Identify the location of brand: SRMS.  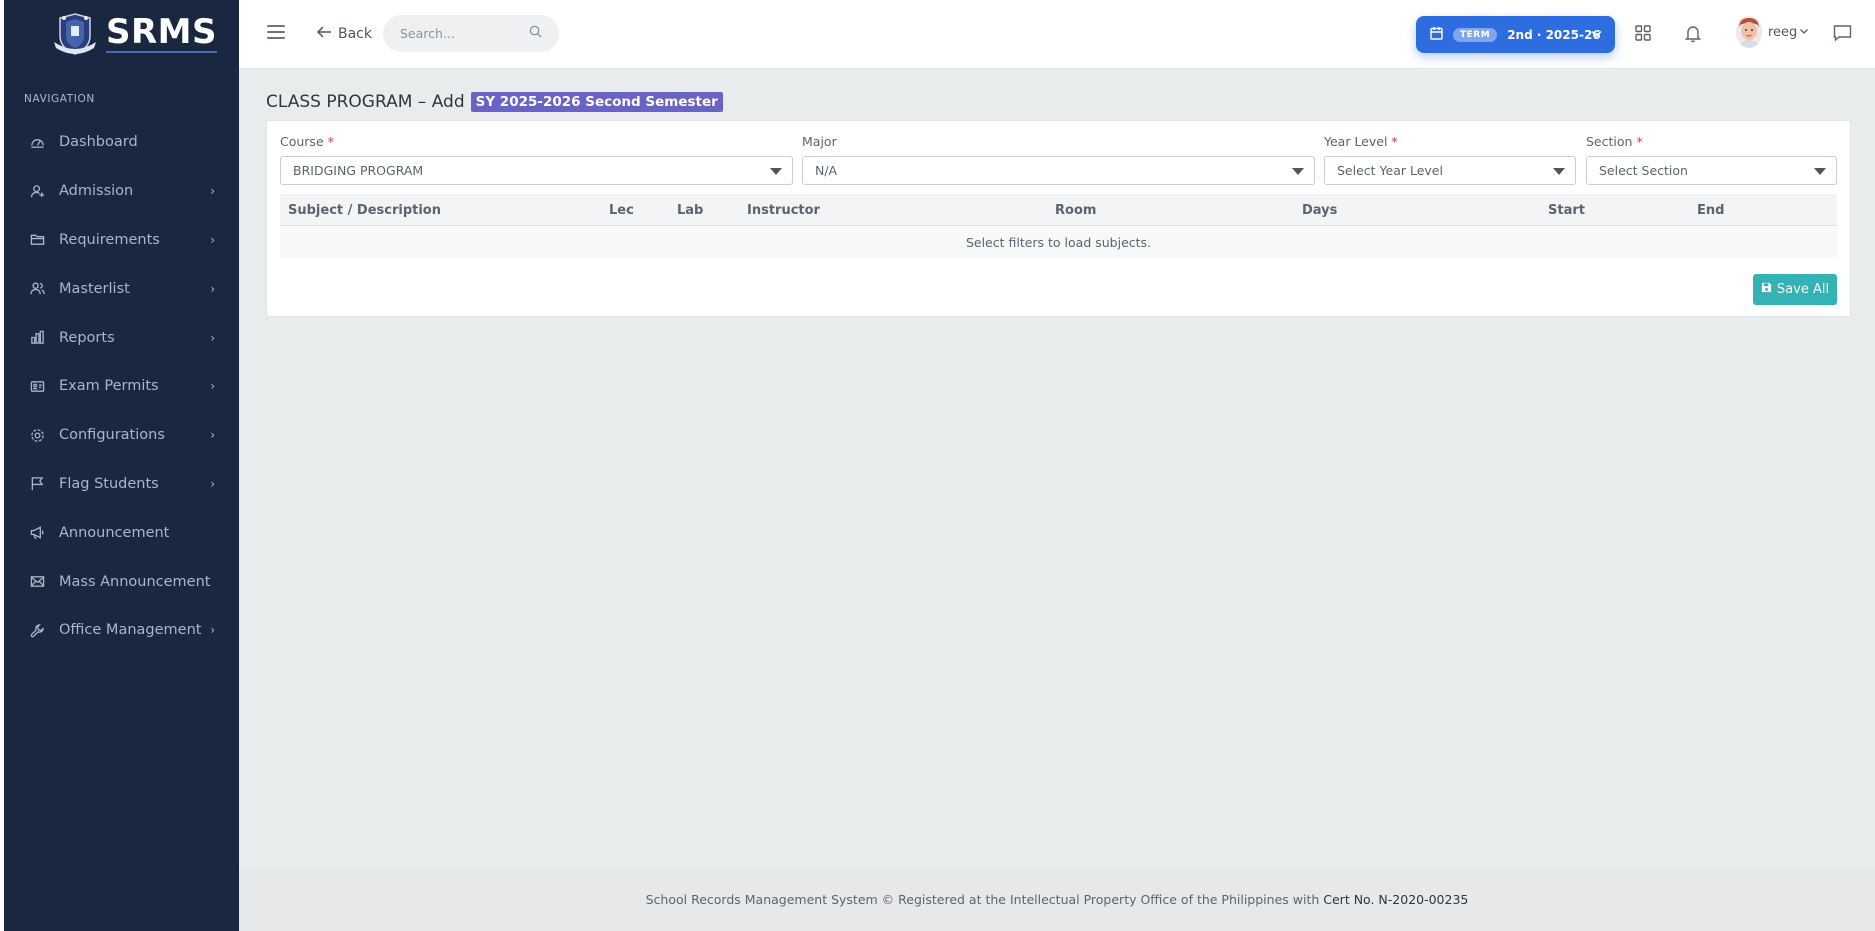
(134, 34).